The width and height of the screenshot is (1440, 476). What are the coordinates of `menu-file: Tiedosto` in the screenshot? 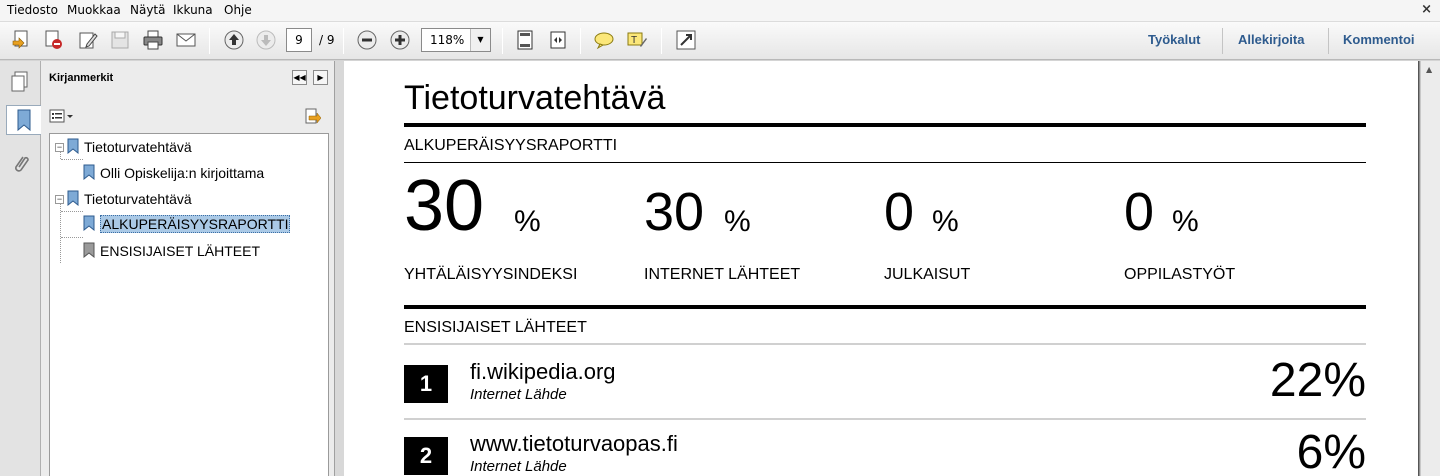 It's located at (32, 10).